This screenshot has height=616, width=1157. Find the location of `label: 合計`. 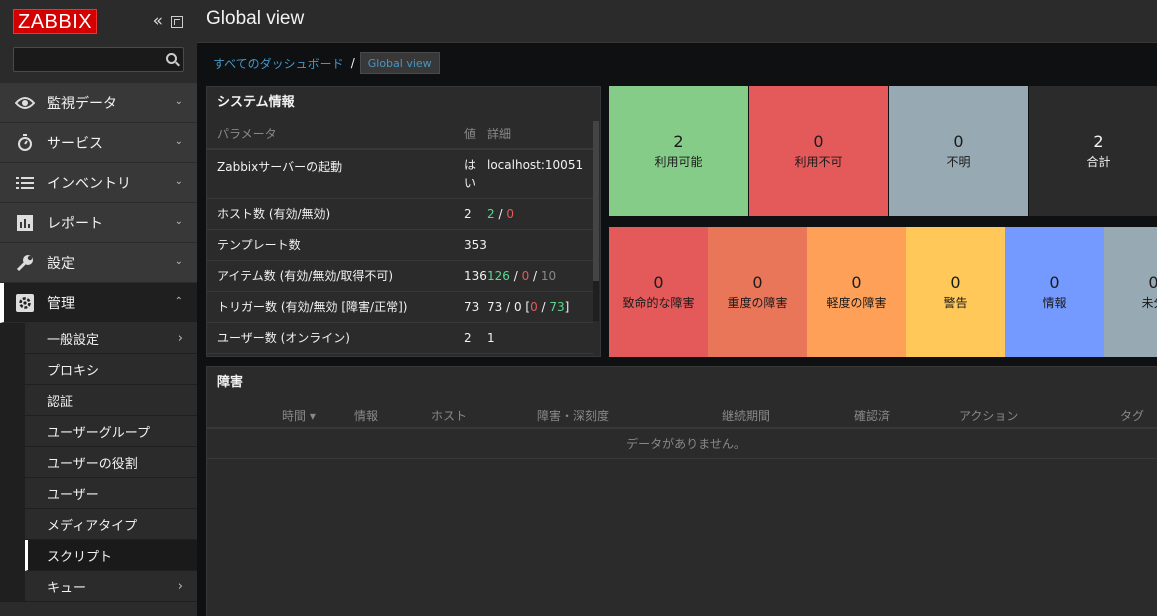

label: 合計 is located at coordinates (1098, 162).